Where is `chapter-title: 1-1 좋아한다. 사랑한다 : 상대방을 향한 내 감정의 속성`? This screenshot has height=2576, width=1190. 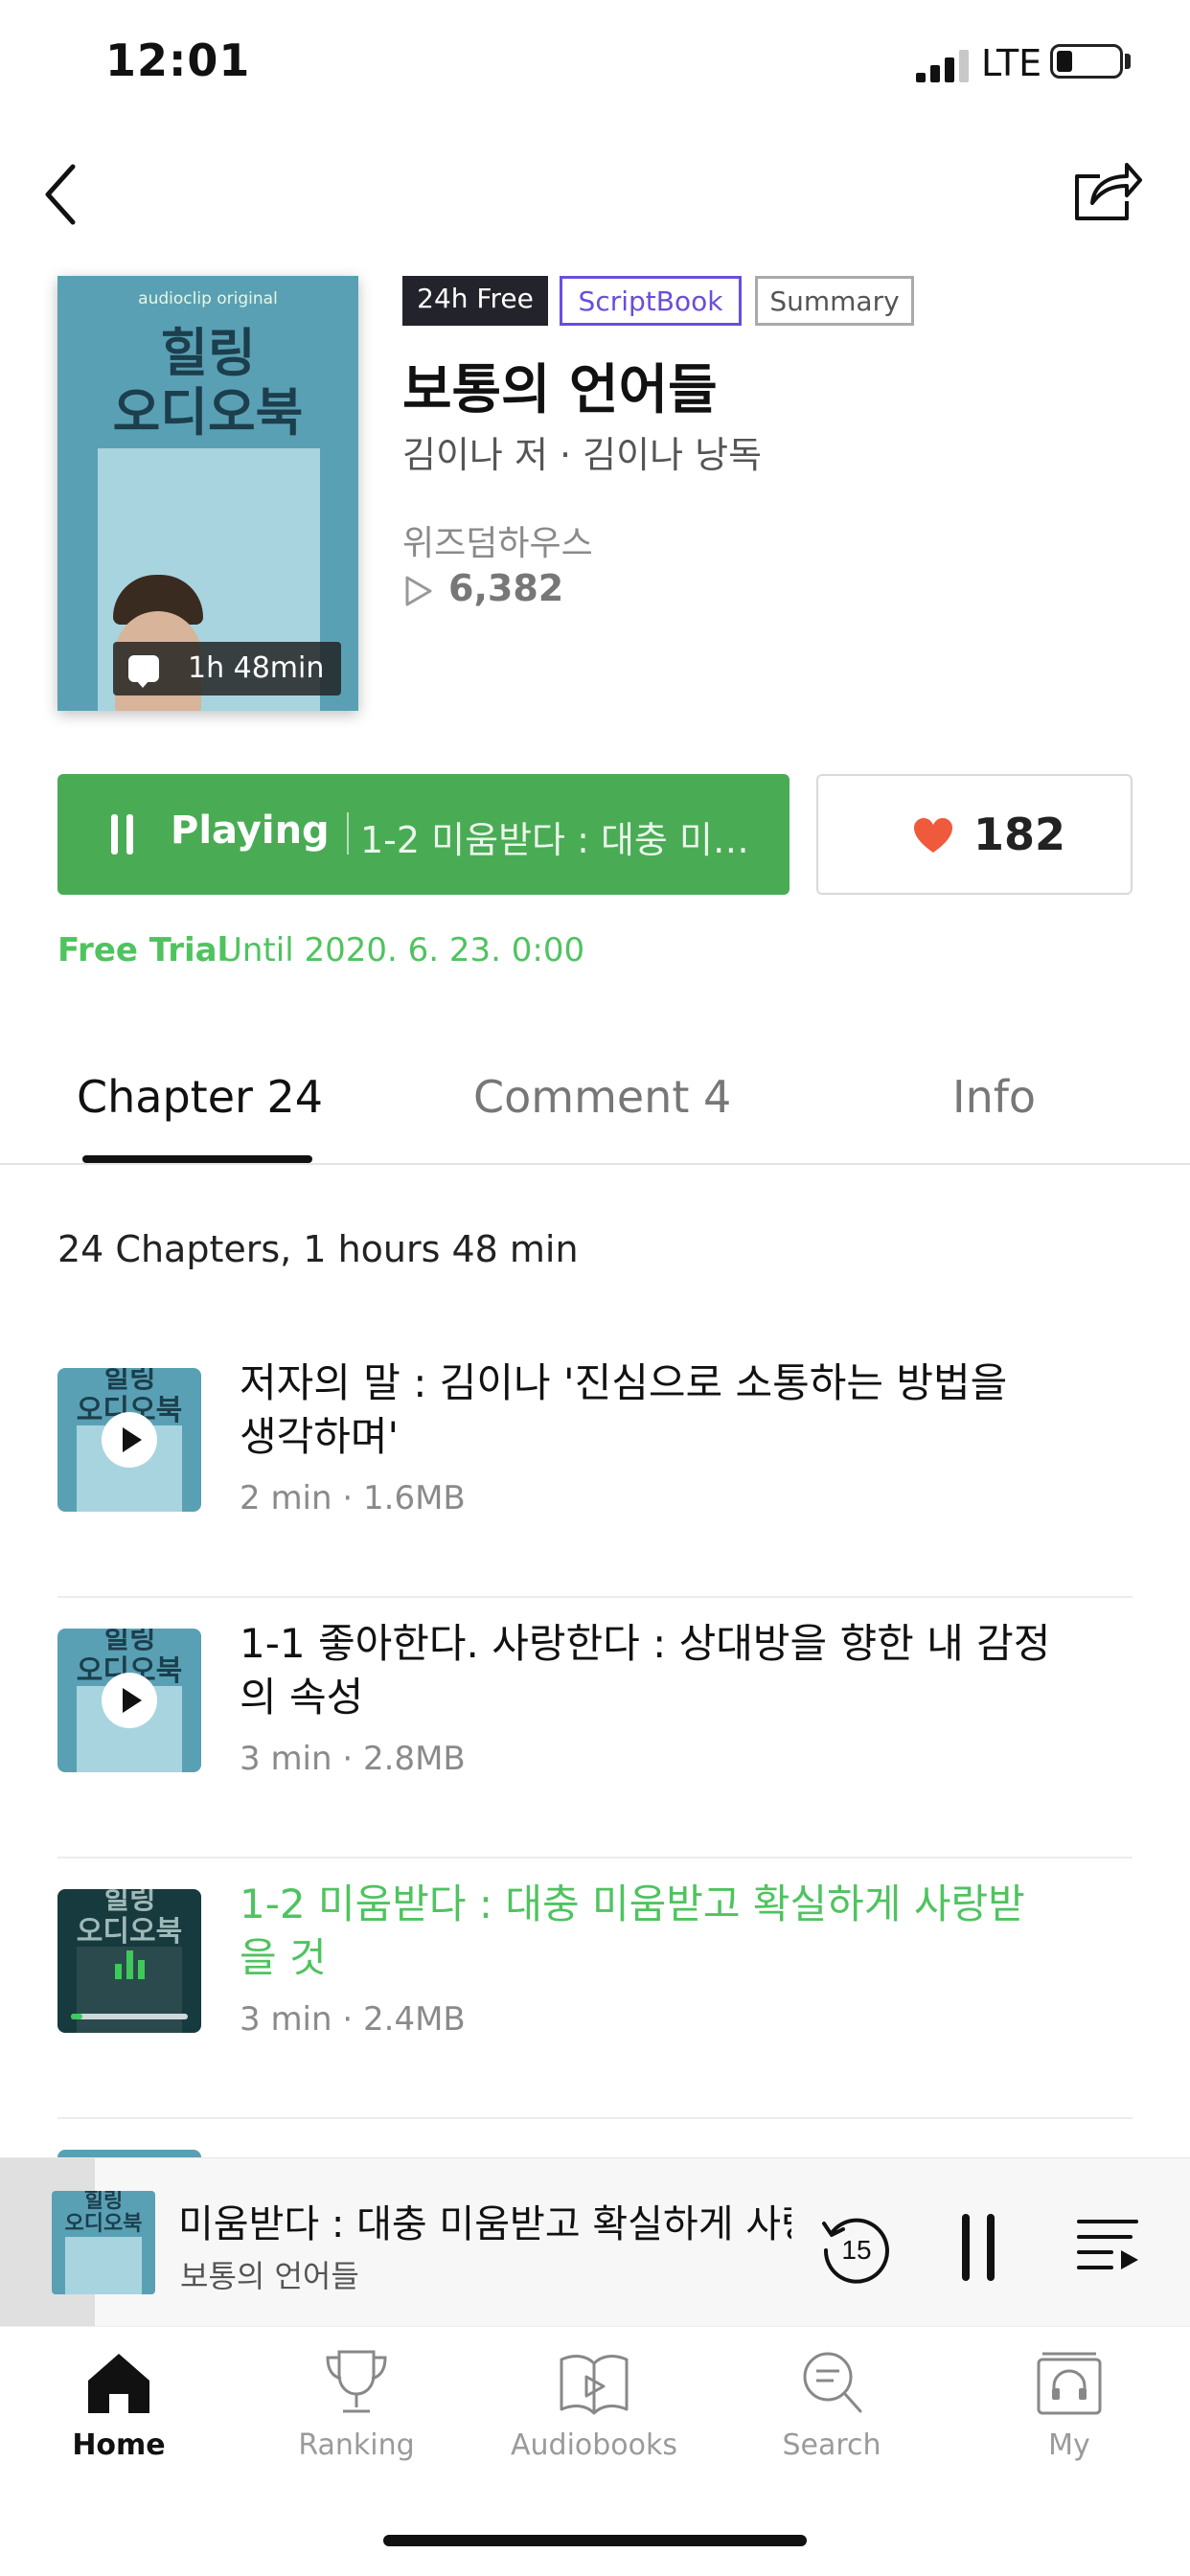
chapter-title: 1-1 좋아한다. 사랑한다 : 상대방을 향한 내 감정의 속성 is located at coordinates (646, 1670).